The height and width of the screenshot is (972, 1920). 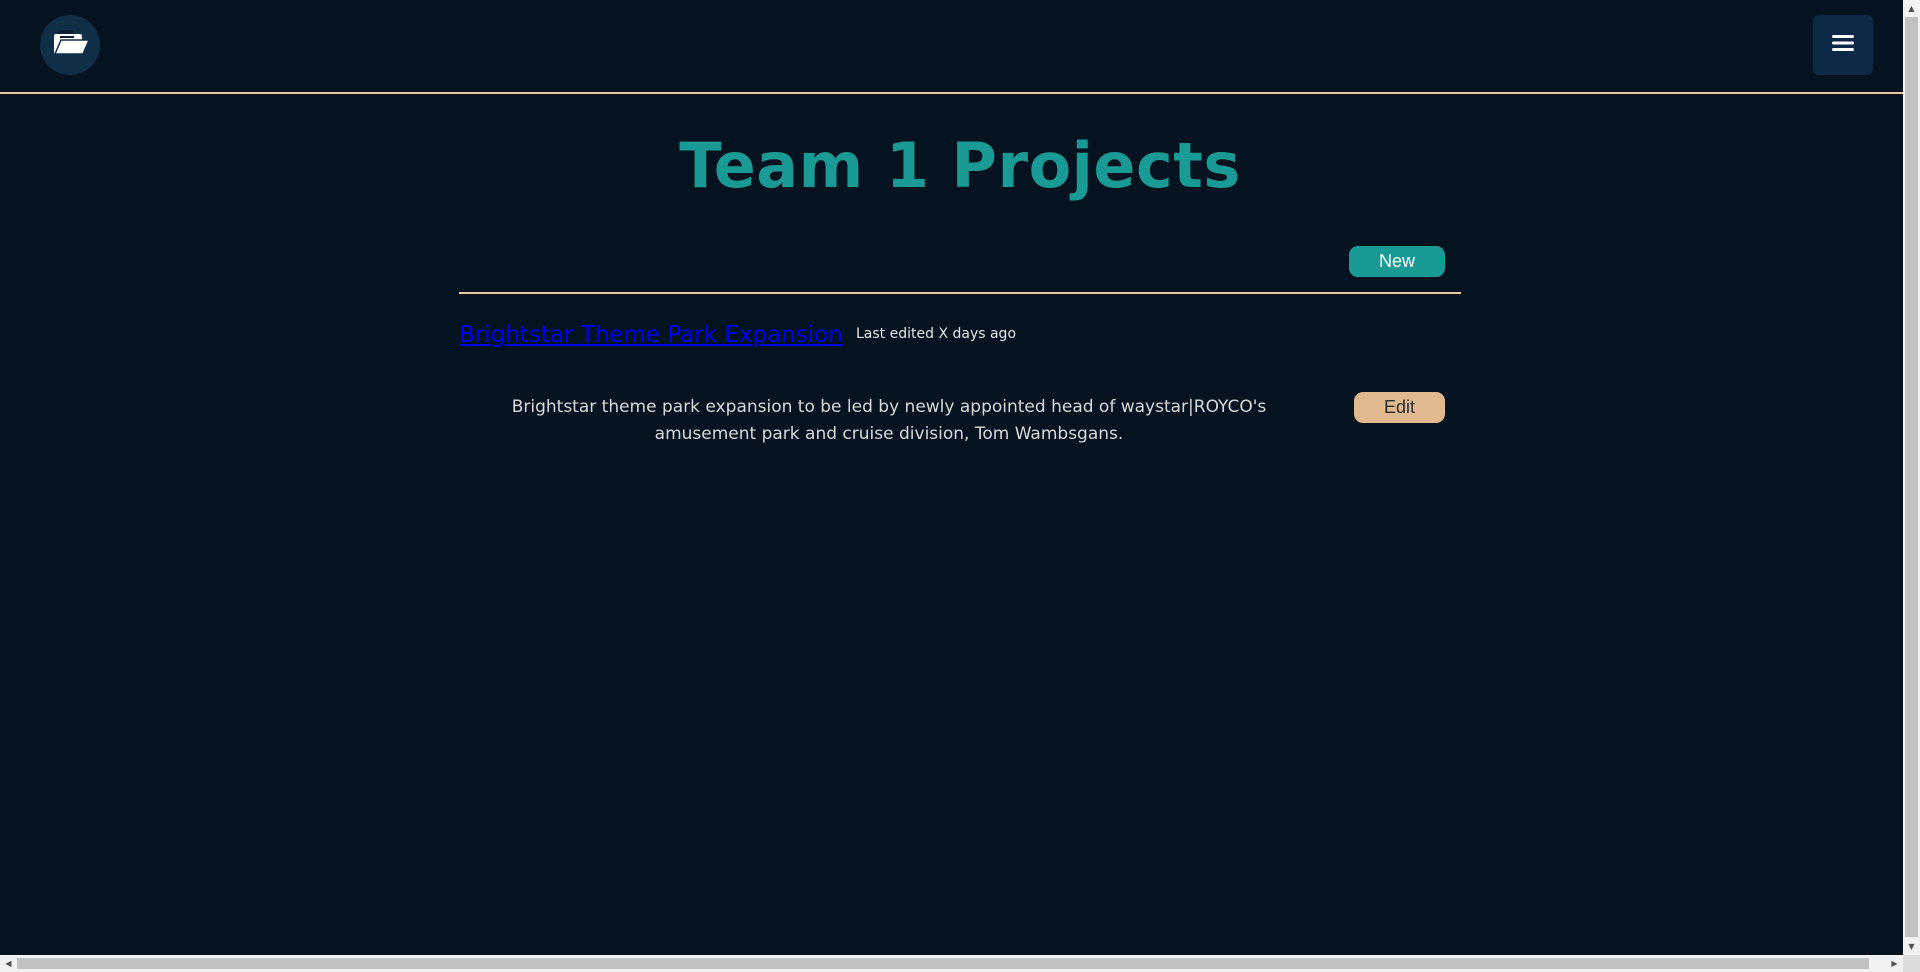 I want to click on scroll-left-icon: ◀, so click(x=8, y=963).